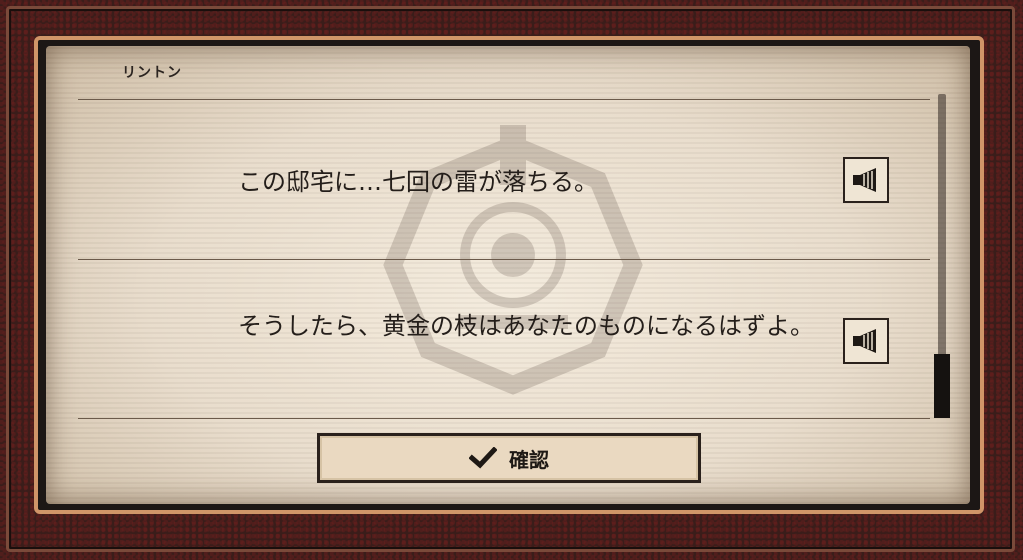 The height and width of the screenshot is (560, 1023). Describe the element at coordinates (529, 459) in the screenshot. I see `confirm-label: 確認` at that location.